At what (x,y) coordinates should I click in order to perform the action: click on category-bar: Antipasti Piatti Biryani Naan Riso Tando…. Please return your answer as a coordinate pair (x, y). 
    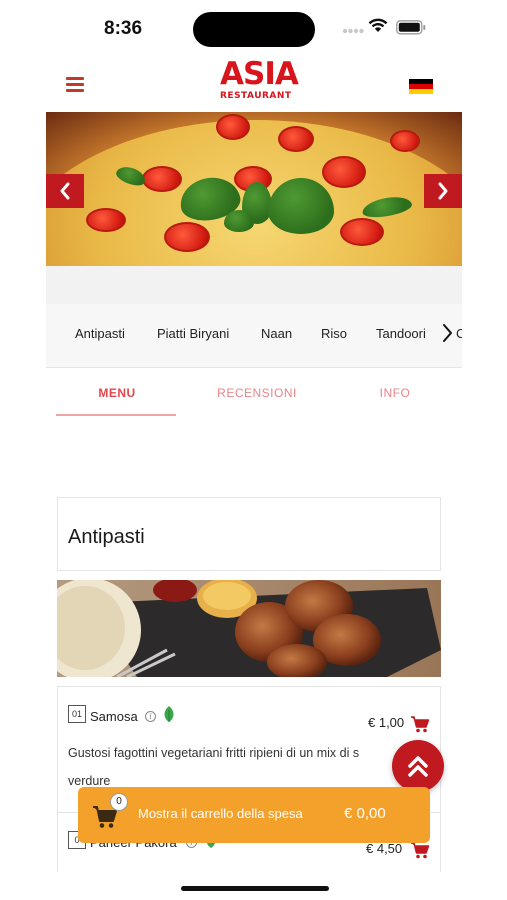
    Looking at the image, I should click on (254, 336).